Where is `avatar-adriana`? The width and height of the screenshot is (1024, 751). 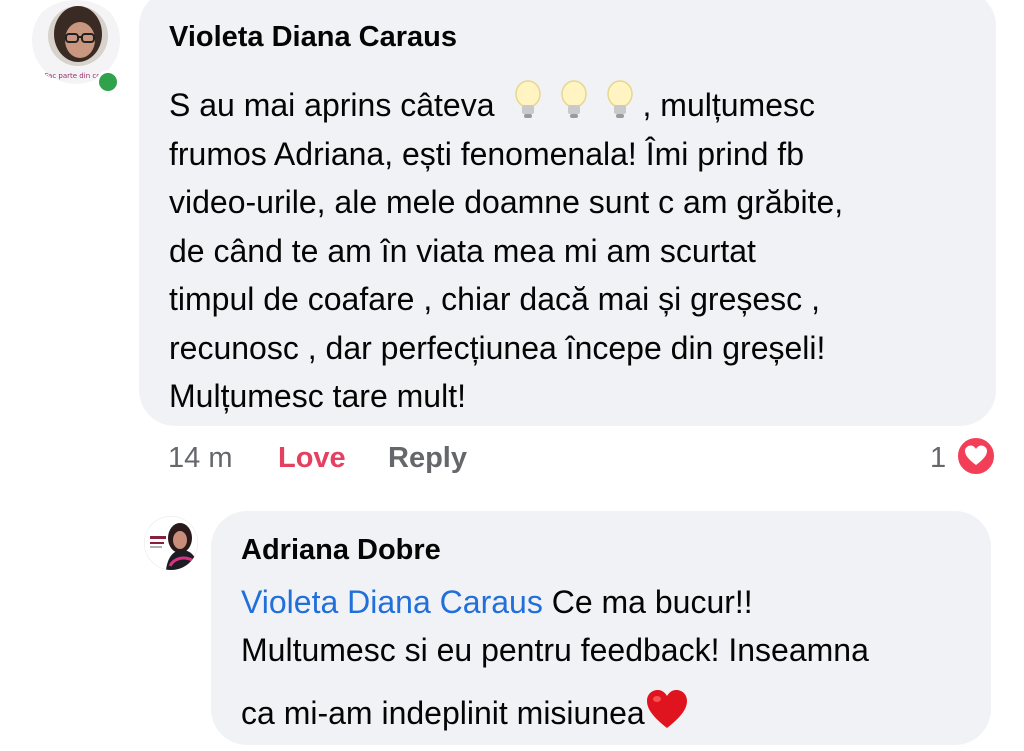
avatar-adriana is located at coordinates (171, 543).